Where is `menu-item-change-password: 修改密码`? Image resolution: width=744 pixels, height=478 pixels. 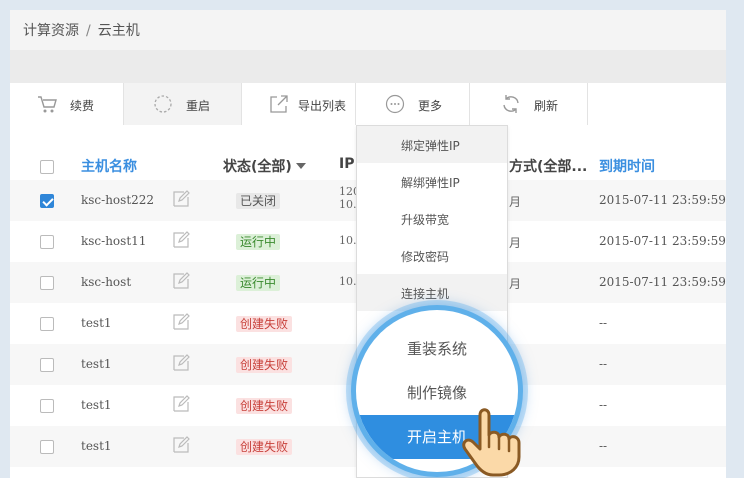
menu-item-change-password: 修改密码 is located at coordinates (432, 255).